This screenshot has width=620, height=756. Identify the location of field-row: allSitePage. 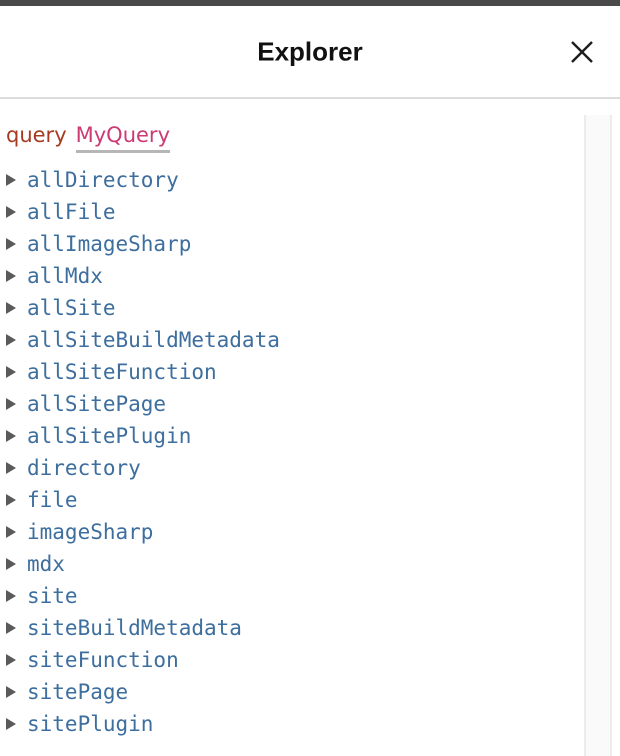
(292, 404).